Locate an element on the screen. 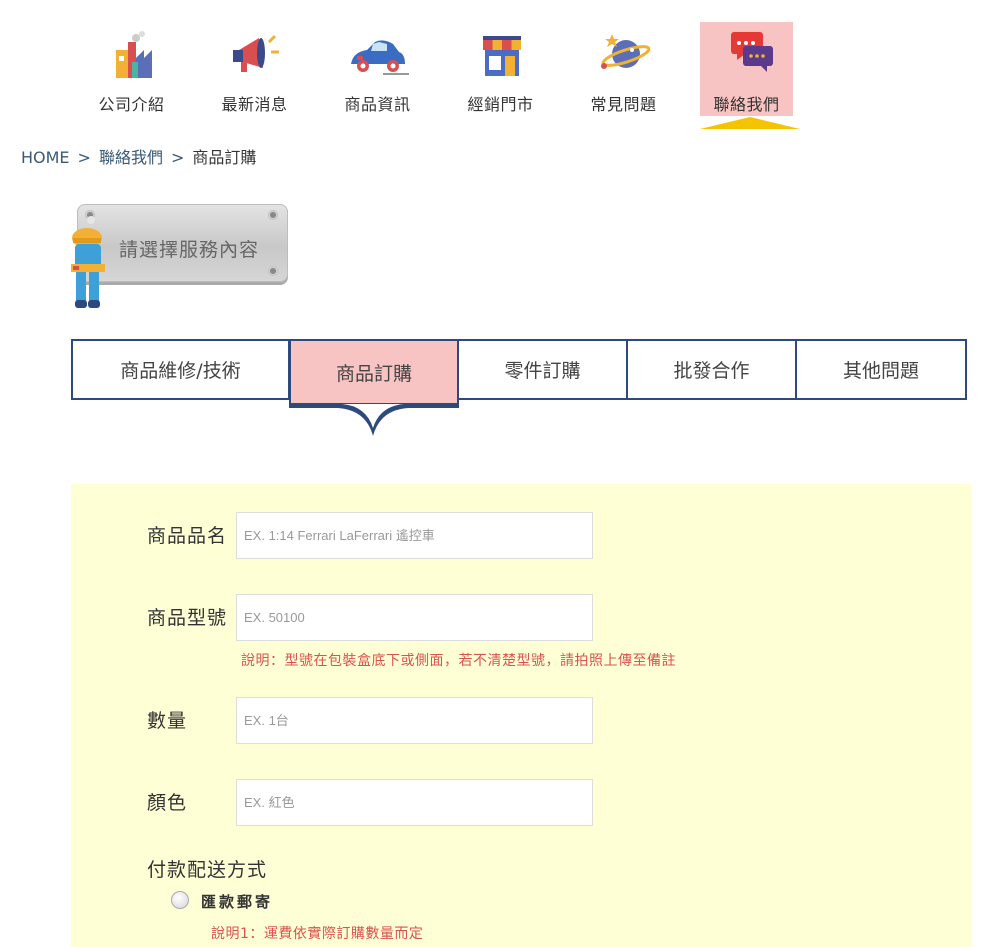 The height and width of the screenshot is (947, 999). nav-label: 商品資訊 is located at coordinates (377, 104).